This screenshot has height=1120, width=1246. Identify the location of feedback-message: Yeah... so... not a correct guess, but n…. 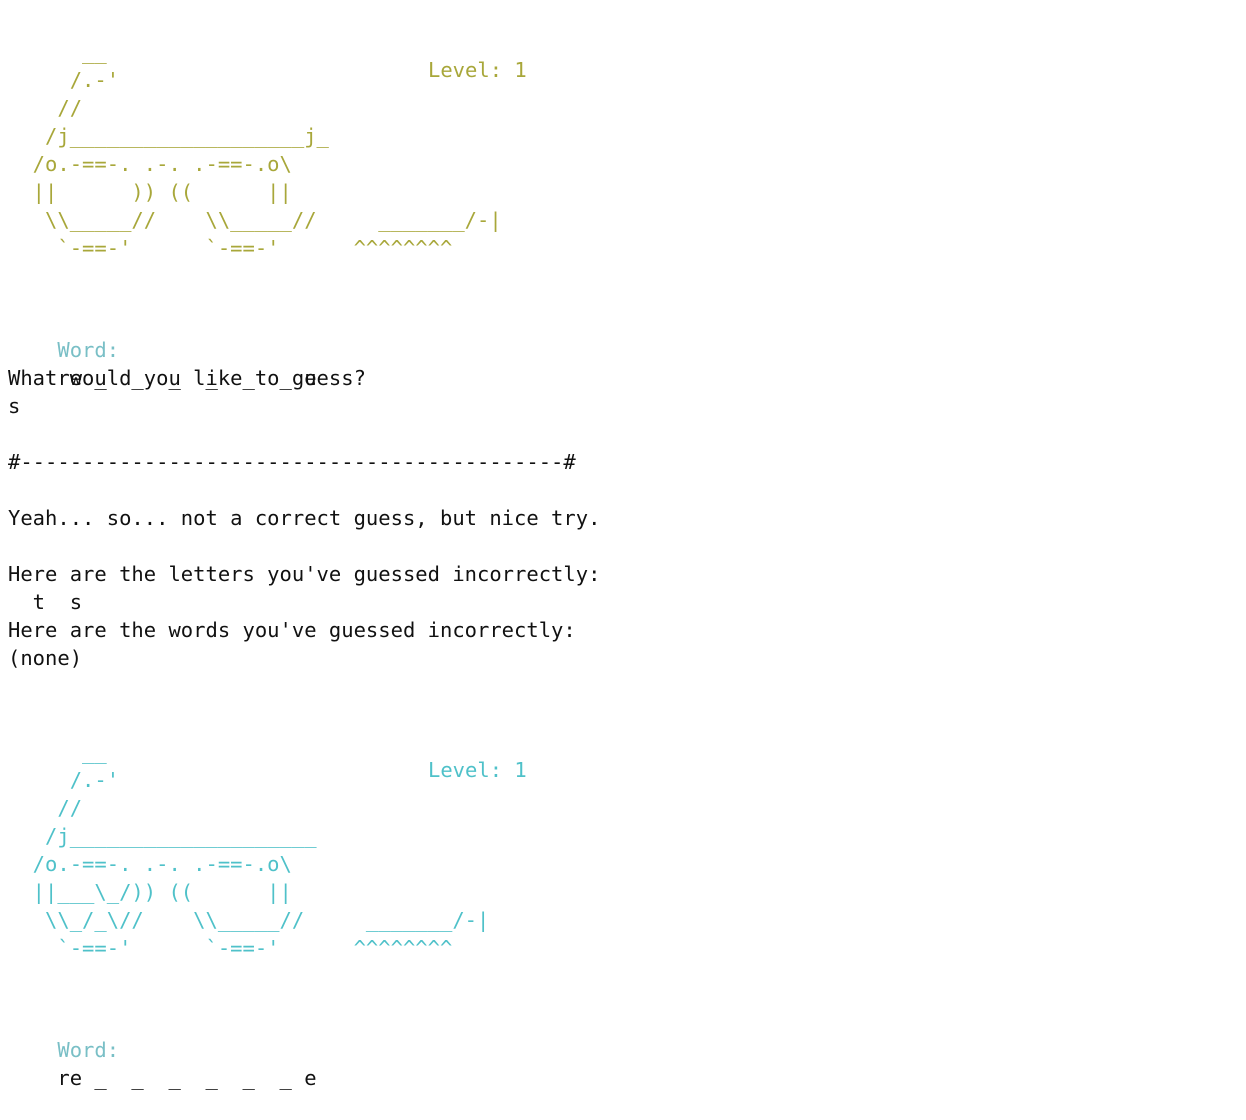
(304, 518).